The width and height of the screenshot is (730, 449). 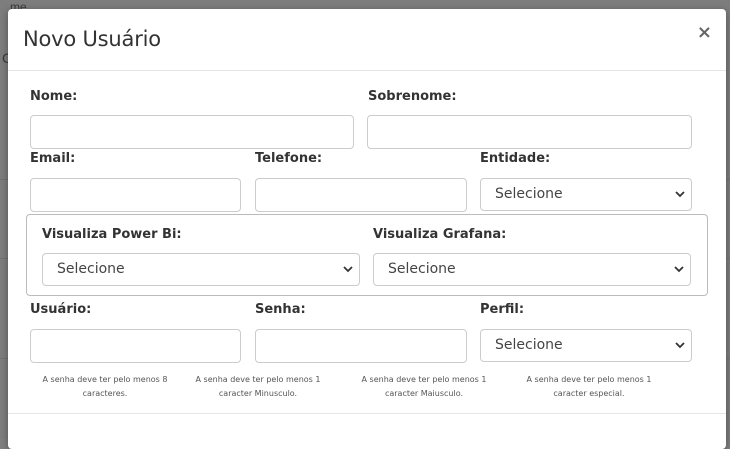 What do you see at coordinates (92, 39) in the screenshot?
I see `modal-title: Novo Usuário` at bounding box center [92, 39].